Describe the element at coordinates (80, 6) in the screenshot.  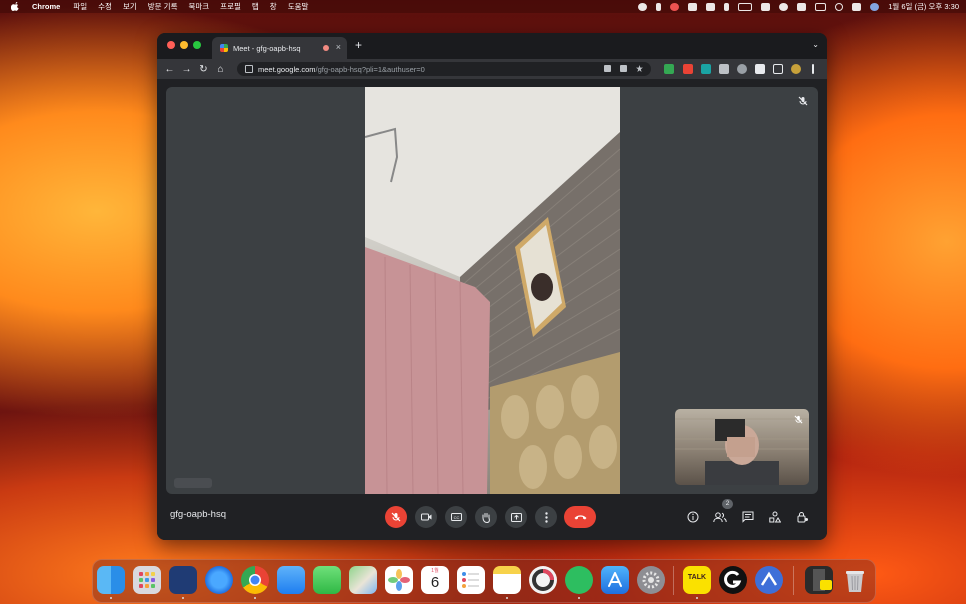
I see `menu-file: 파일` at that location.